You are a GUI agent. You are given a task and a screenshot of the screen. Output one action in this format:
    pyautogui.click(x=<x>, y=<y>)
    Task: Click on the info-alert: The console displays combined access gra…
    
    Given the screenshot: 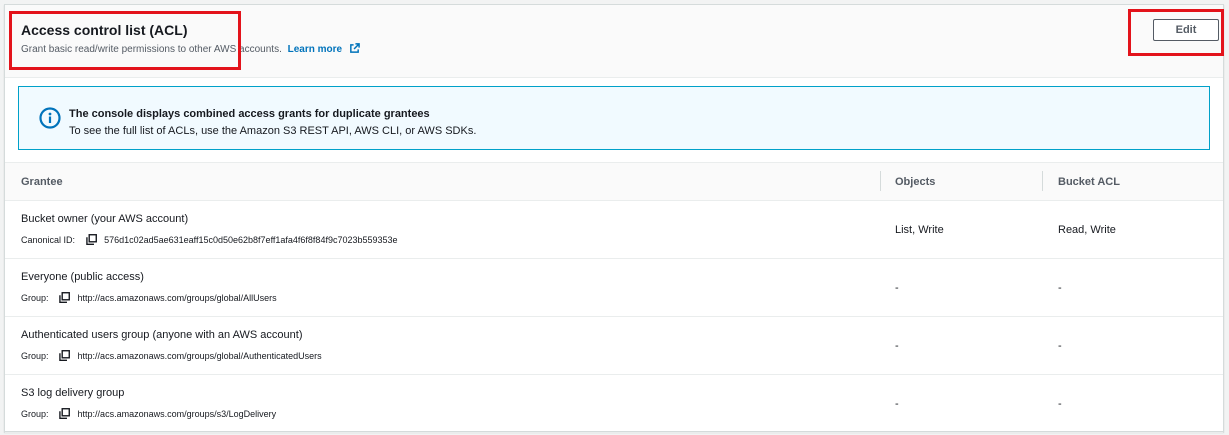 What is the action you would take?
    pyautogui.click(x=614, y=118)
    